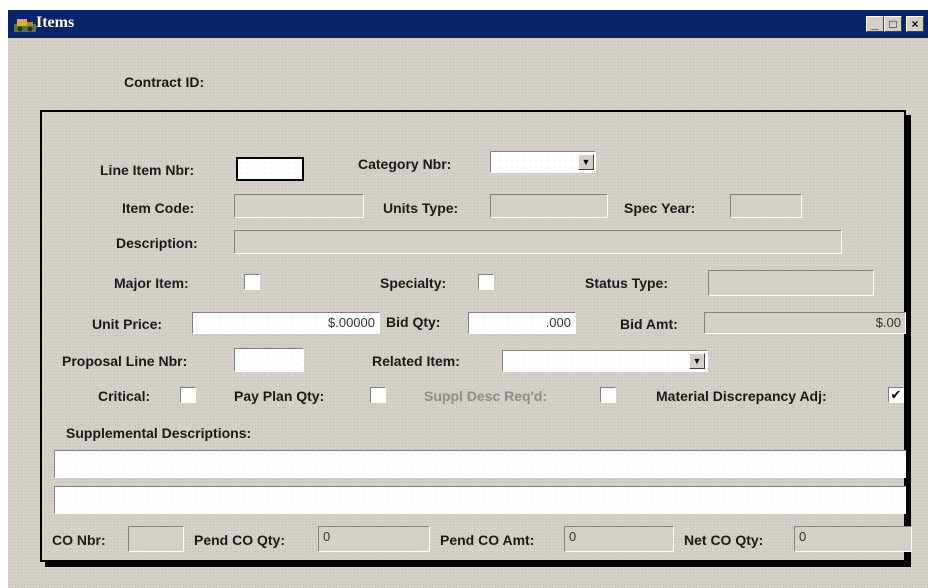 This screenshot has height=588, width=928. I want to click on bid-qty-input: .000, so click(522, 323).